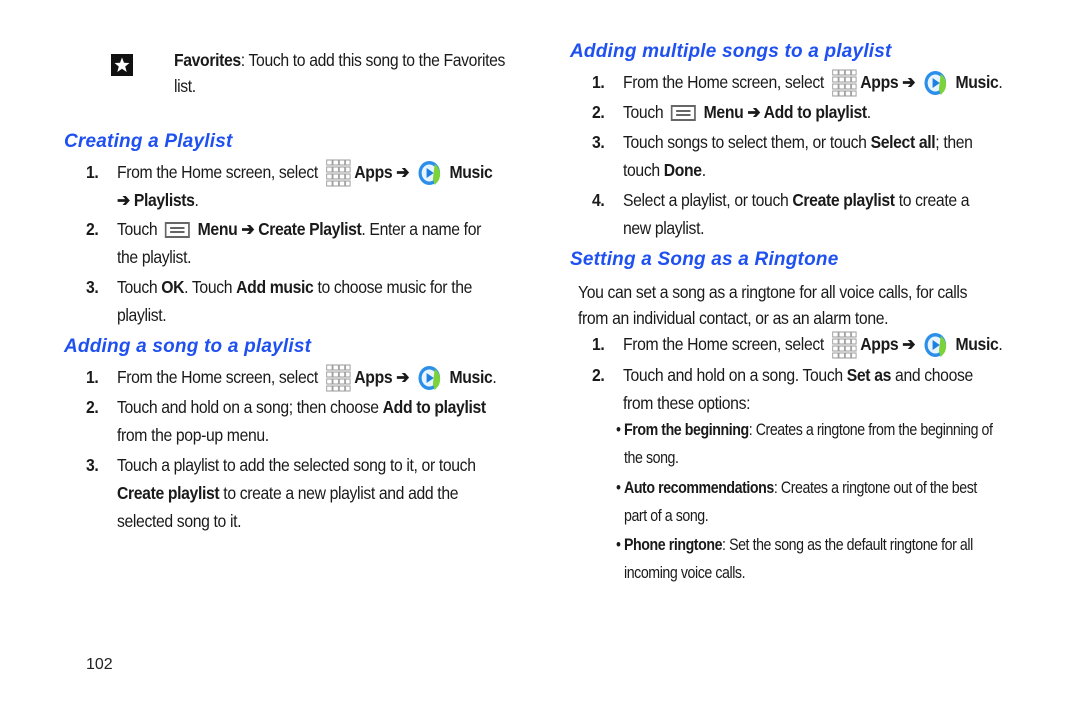  What do you see at coordinates (207, 60) in the screenshot?
I see `favorites-label: Favorites` at bounding box center [207, 60].